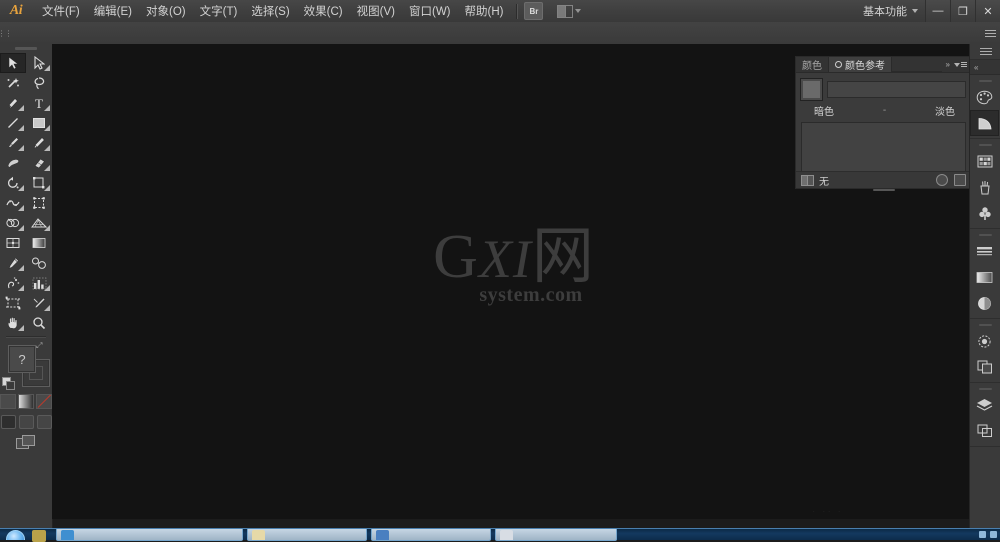  Describe the element at coordinates (44, 422) in the screenshot. I see `draw-mode-inside` at that location.